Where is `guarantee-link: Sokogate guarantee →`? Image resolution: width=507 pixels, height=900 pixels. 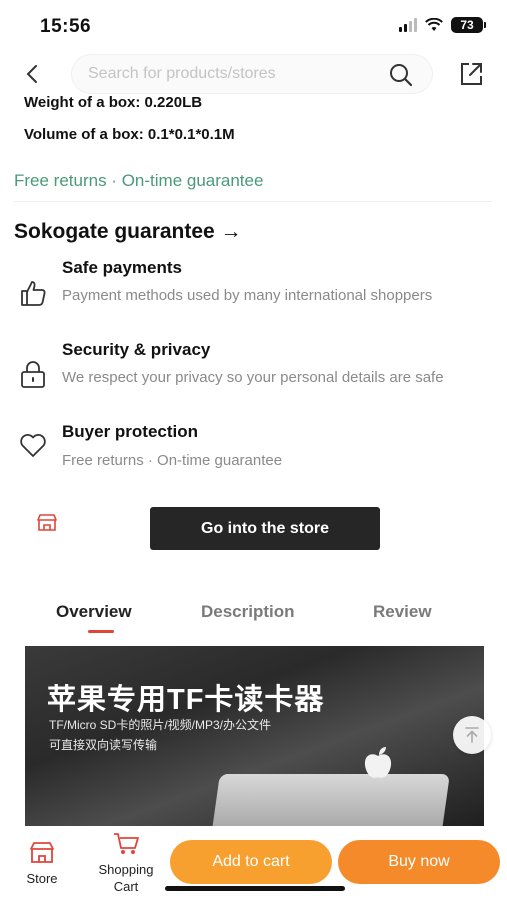
guarantee-link: Sokogate guarantee → is located at coordinates (128, 232).